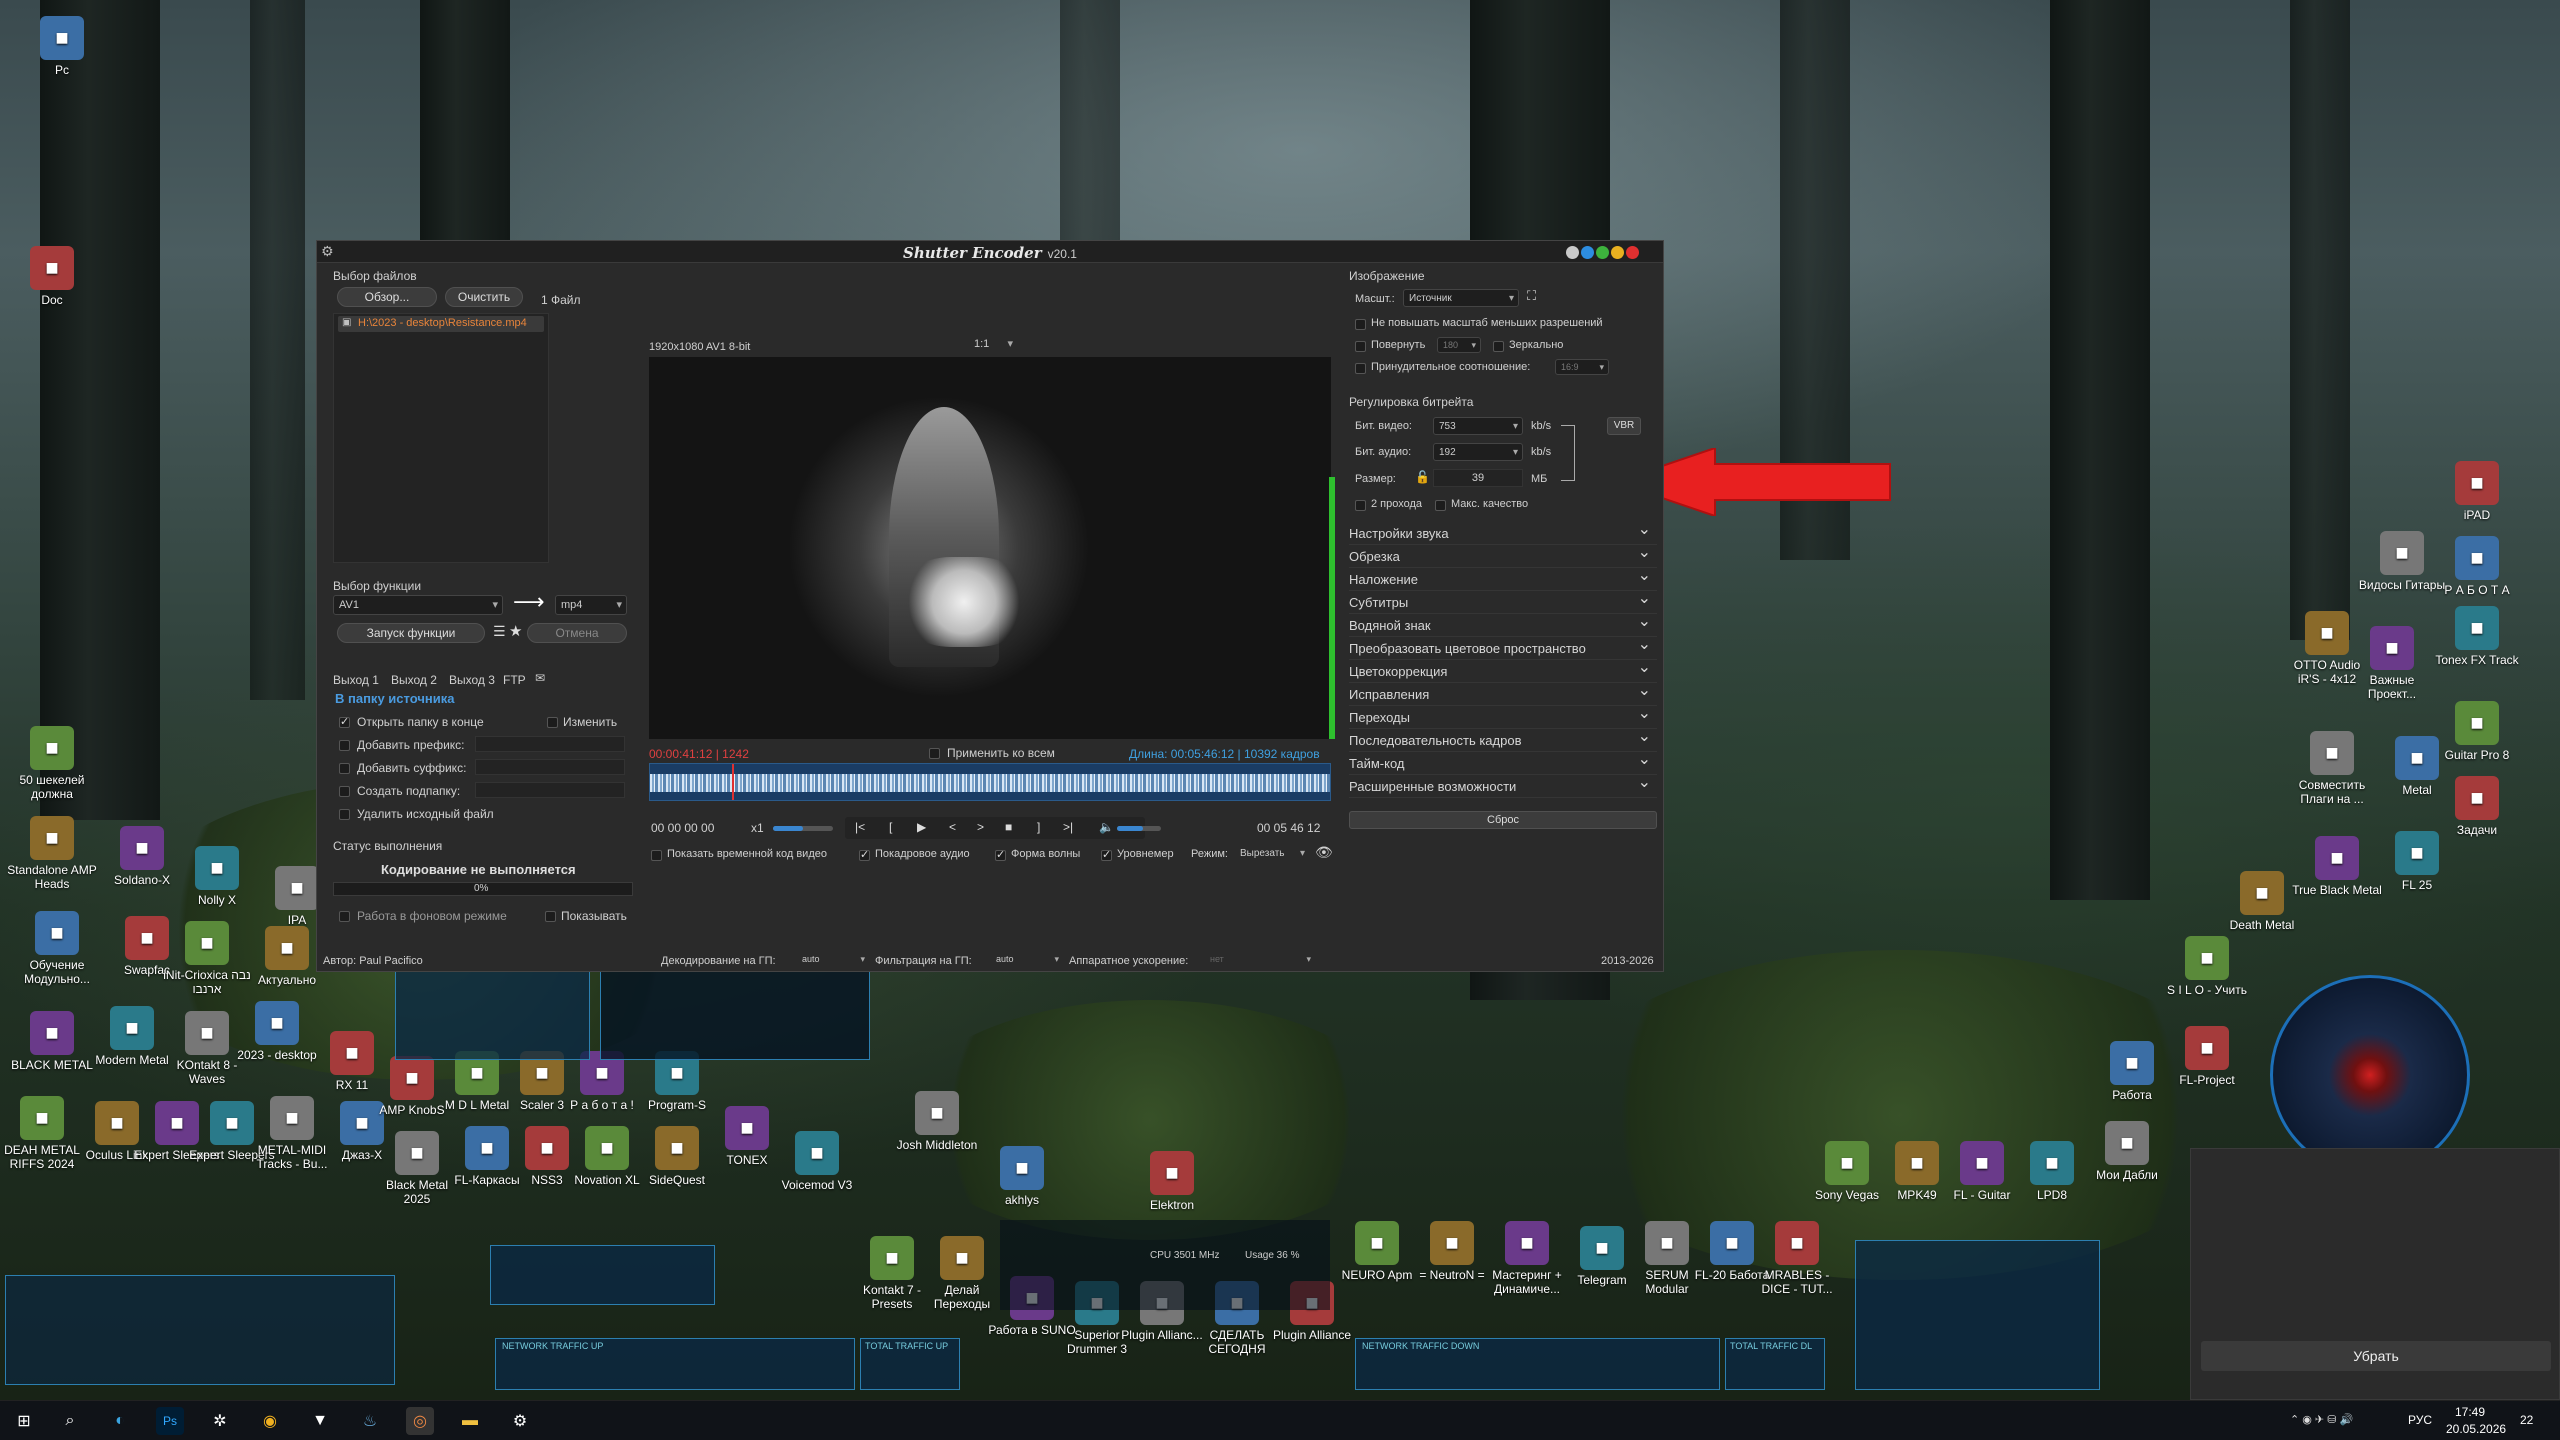  What do you see at coordinates (682, 828) in the screenshot?
I see `timecode-in: 00 00 00 00` at bounding box center [682, 828].